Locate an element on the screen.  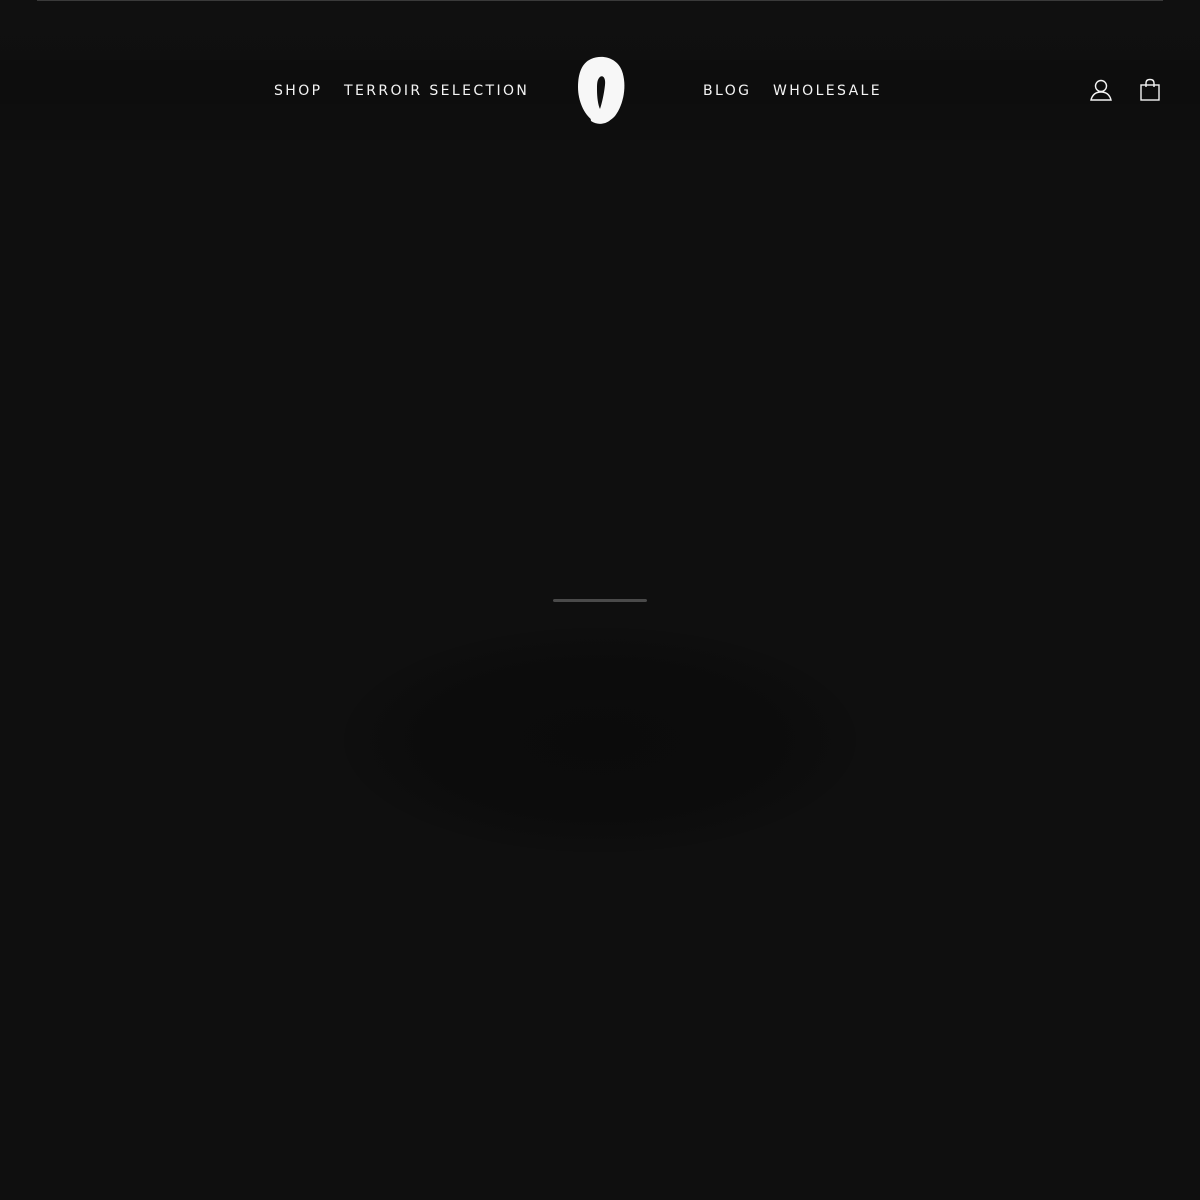
brand-logo-icon is located at coordinates (601, 90).